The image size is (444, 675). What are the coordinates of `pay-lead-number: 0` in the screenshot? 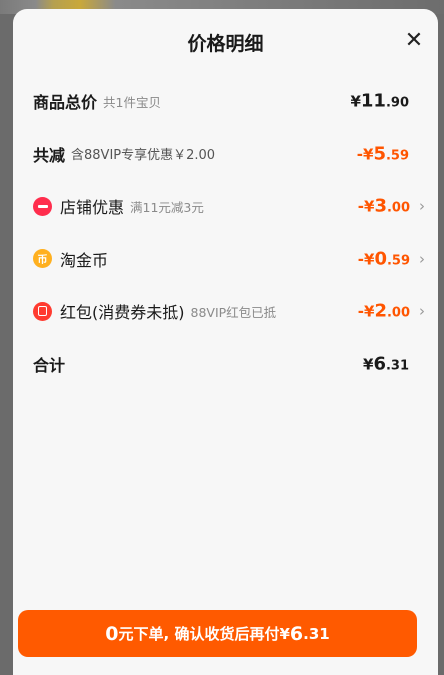 It's located at (112, 633).